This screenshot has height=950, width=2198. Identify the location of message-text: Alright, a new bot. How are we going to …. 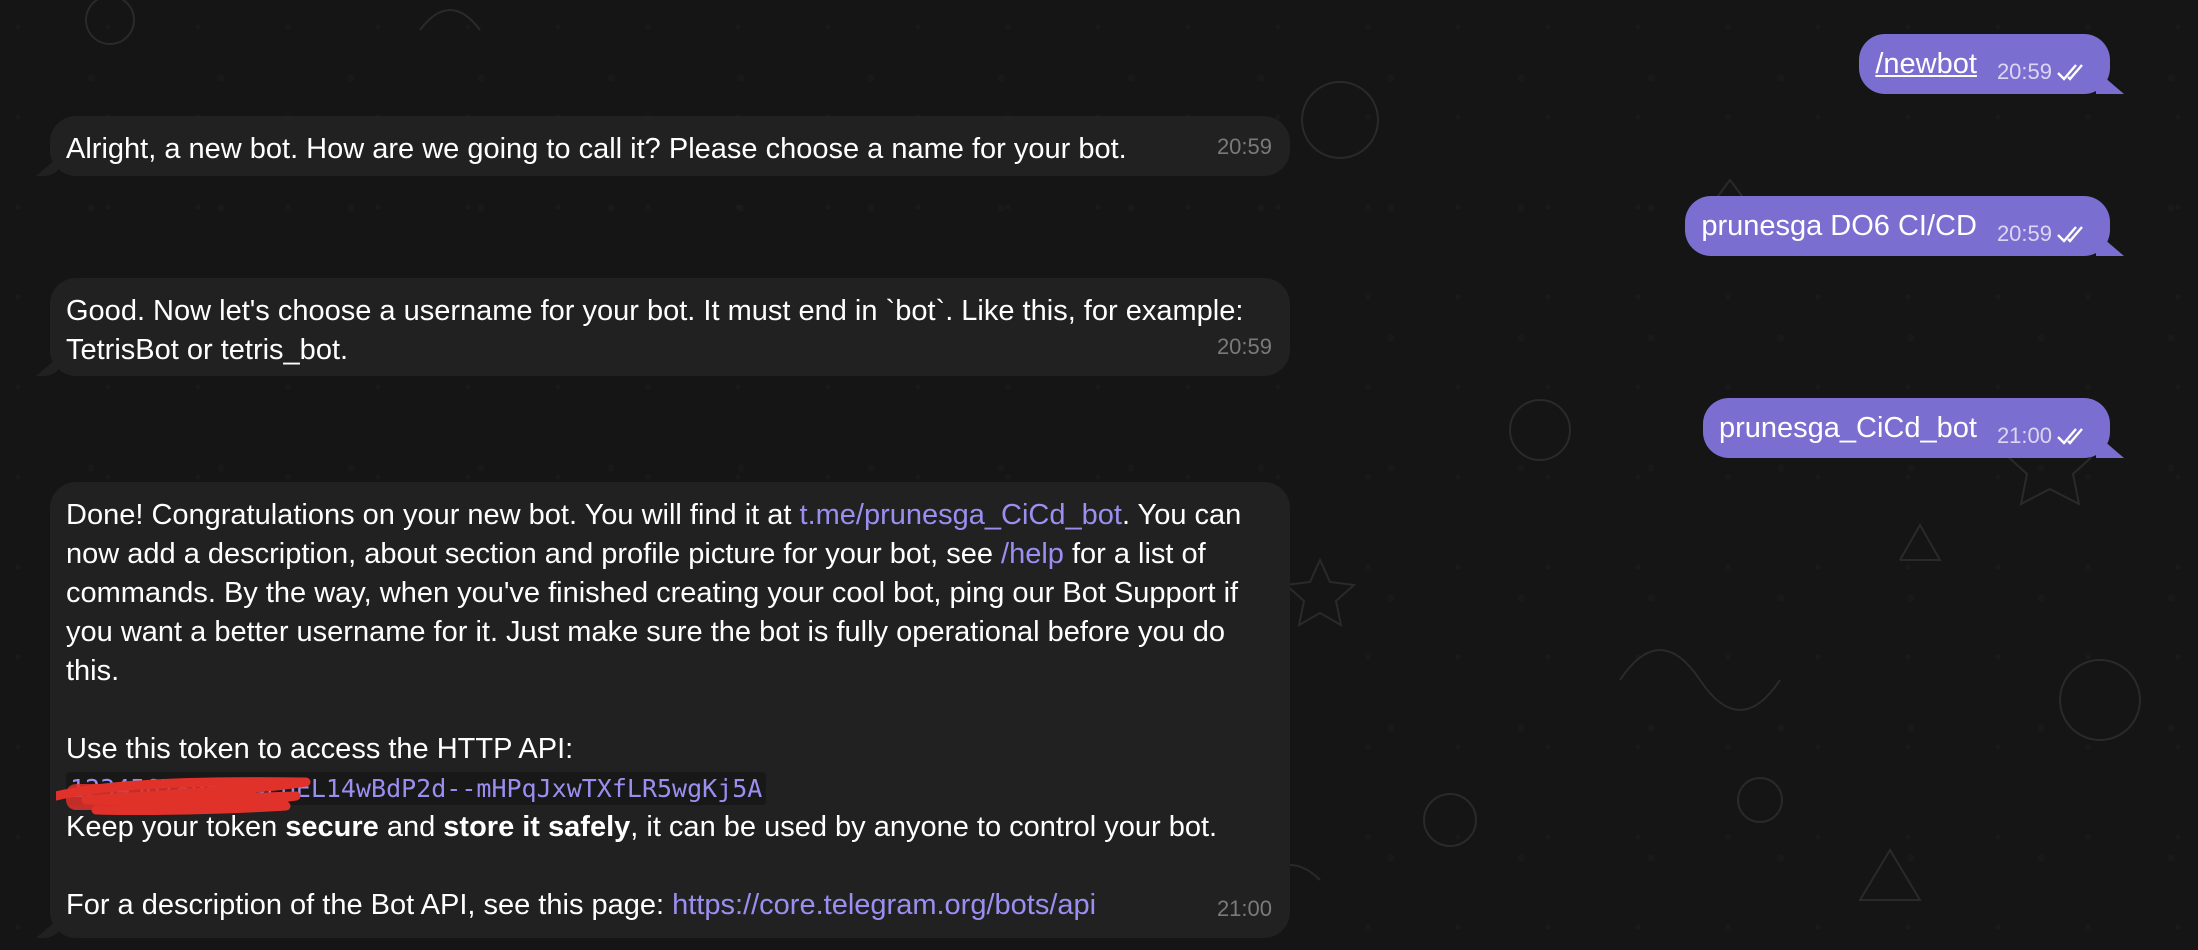
(596, 149).